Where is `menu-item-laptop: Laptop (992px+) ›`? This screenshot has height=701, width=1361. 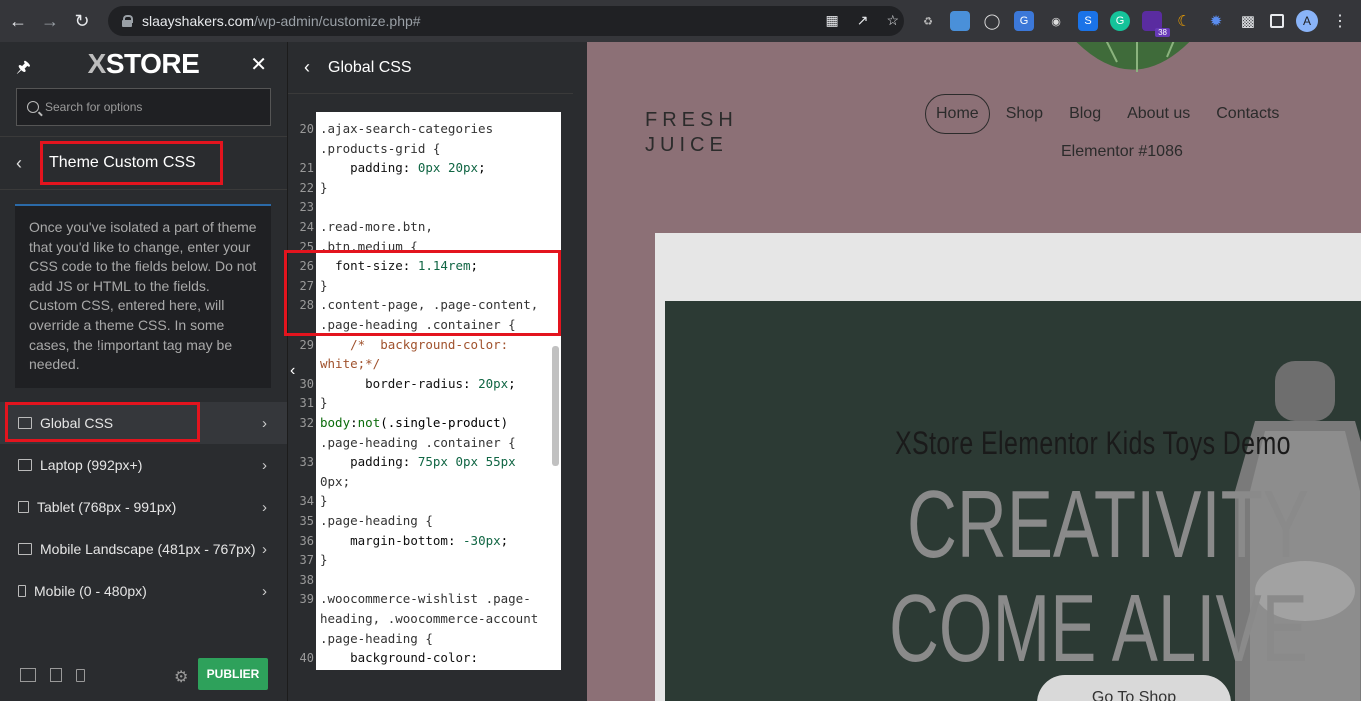
menu-item-laptop: Laptop (992px+) › is located at coordinates (143, 465).